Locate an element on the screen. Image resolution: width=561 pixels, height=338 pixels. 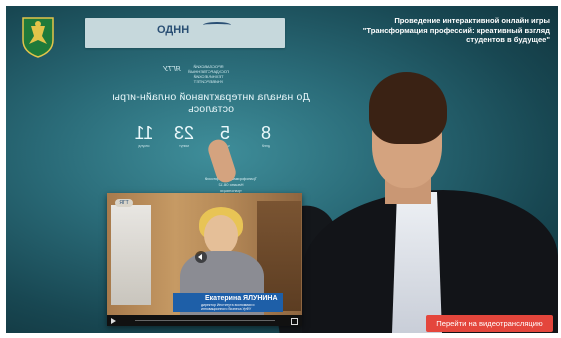
swoosh-icon is located at coordinates (217, 25).